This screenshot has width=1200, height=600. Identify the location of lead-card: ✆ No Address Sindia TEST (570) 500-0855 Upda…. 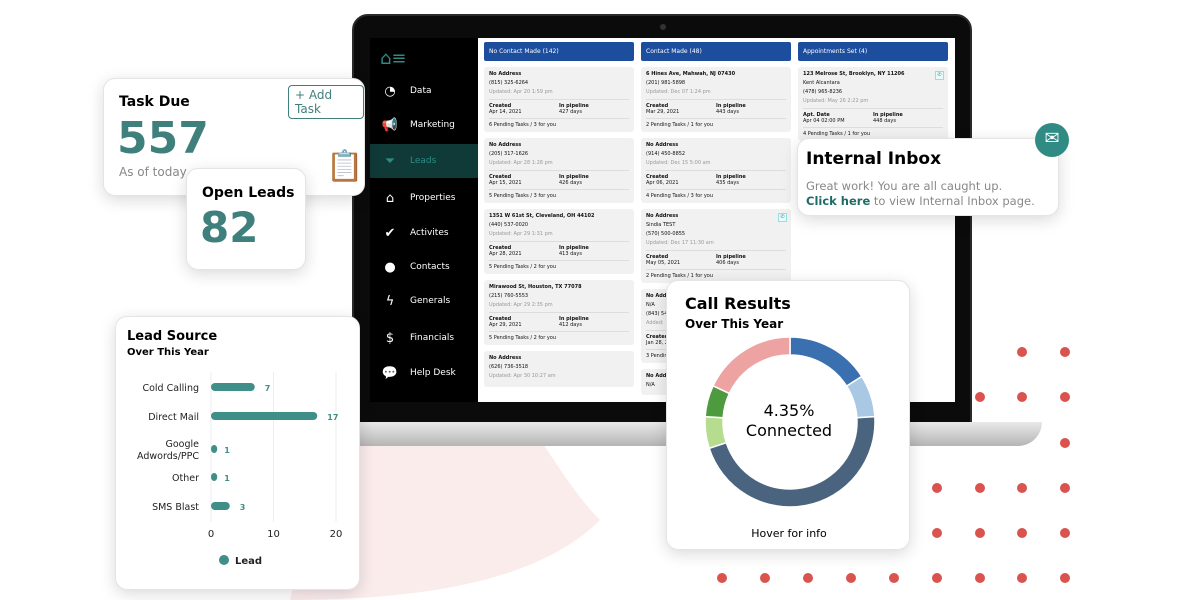
(716, 246).